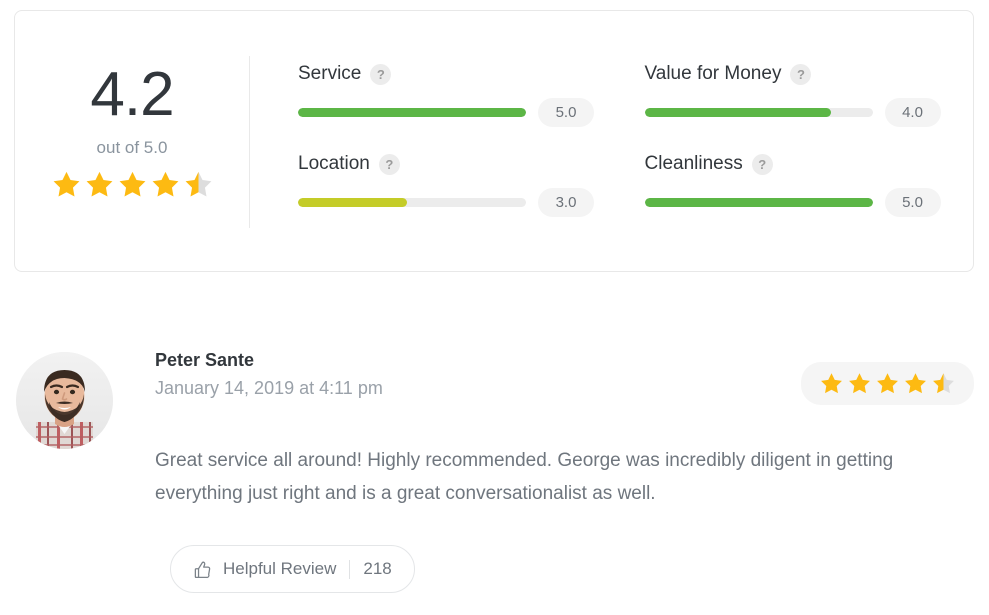 The image size is (989, 615). I want to click on metric-label: Cleanliness, so click(693, 163).